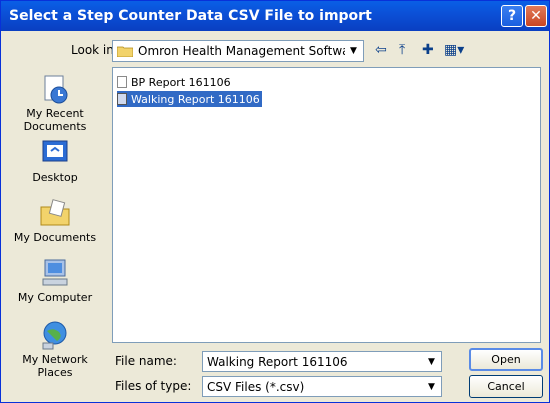  Describe the element at coordinates (381, 50) in the screenshot. I see `back-arrow-icon: ⇦` at that location.